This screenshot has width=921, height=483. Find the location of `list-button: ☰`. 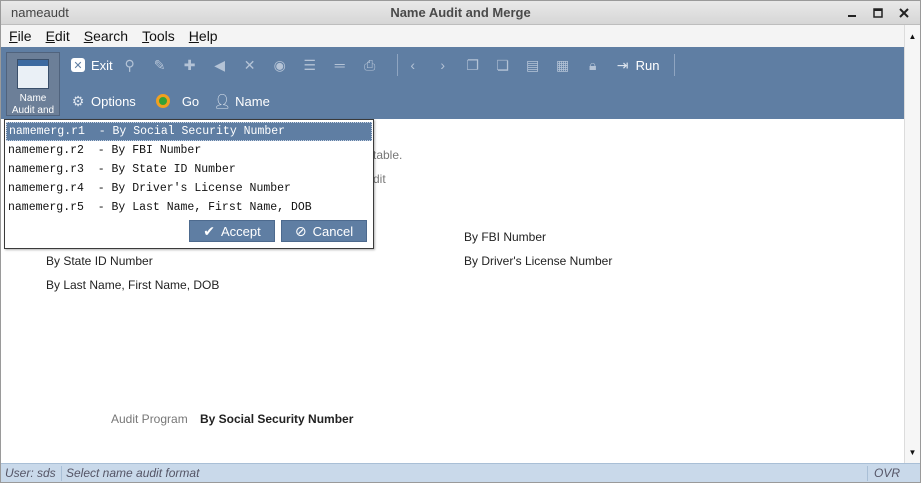

list-button: ☰ is located at coordinates (312, 65).